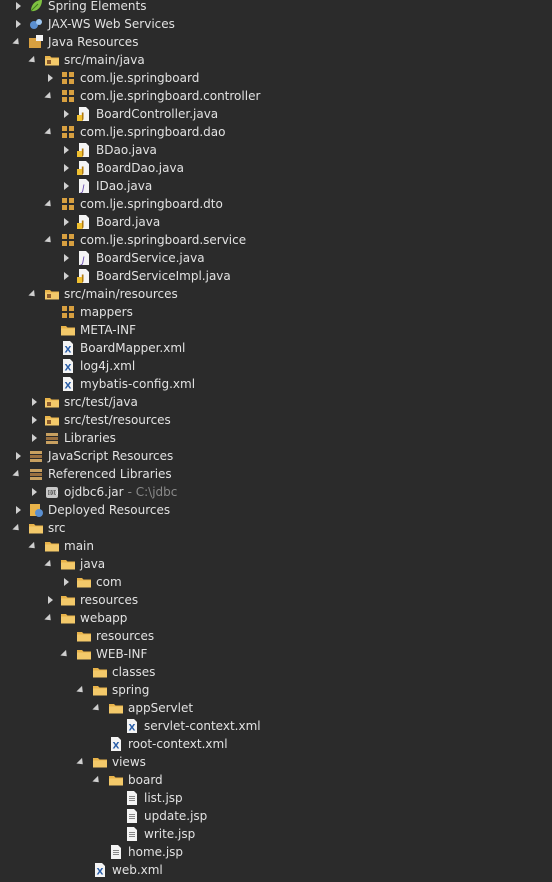  Describe the element at coordinates (276, 96) in the screenshot. I see `tree-item: com.lje.springboard.controller` at that location.